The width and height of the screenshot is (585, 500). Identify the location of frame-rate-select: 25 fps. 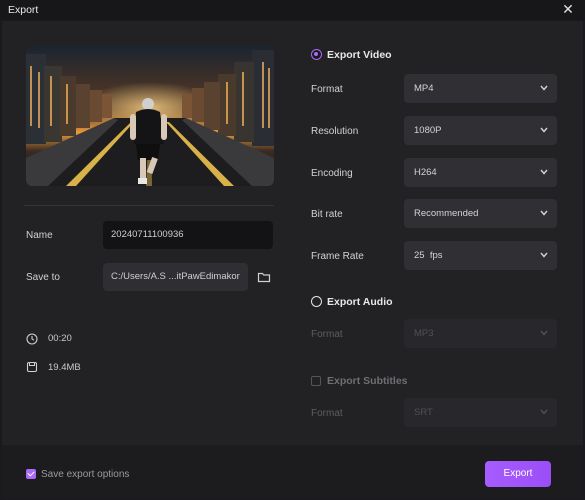
(480, 255).